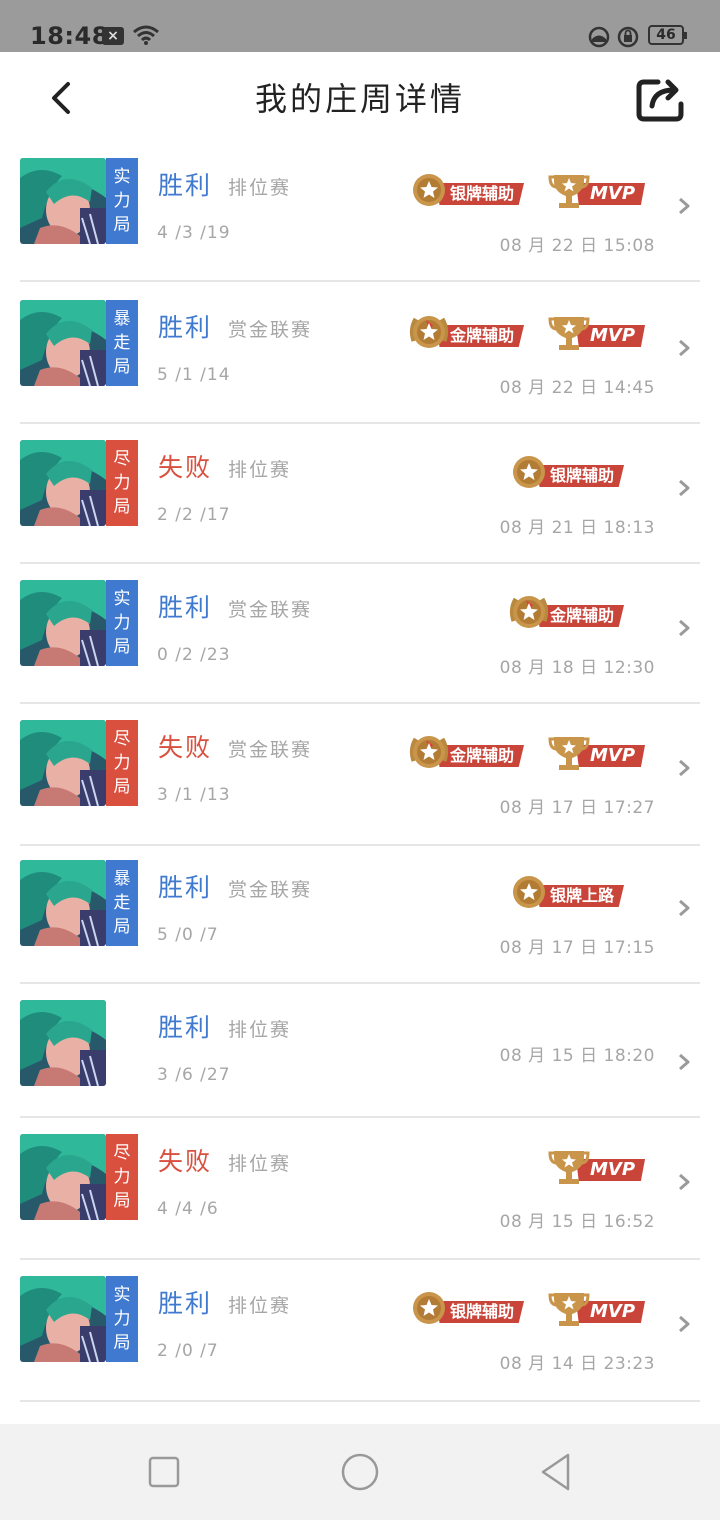 The width and height of the screenshot is (720, 1520). I want to click on match-row: 实力局胜利 排位赛 2 /0 /7 08 月 14 日 23:23 MVP 银牌辅助, so click(360, 1331).